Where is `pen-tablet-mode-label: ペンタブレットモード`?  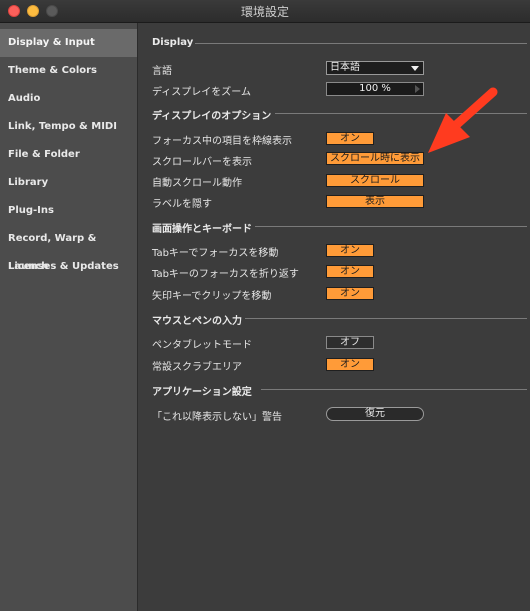 pen-tablet-mode-label: ペンタブレットモード is located at coordinates (202, 345).